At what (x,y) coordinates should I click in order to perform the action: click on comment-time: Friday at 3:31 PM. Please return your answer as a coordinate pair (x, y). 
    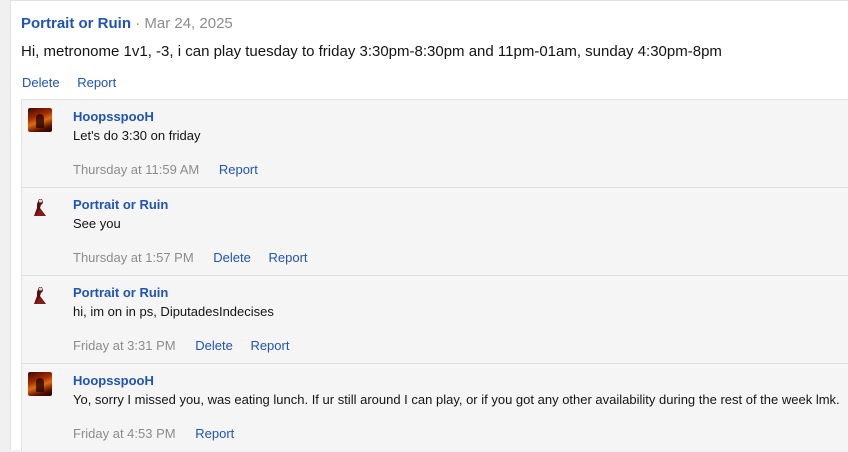
    Looking at the image, I should click on (124, 345).